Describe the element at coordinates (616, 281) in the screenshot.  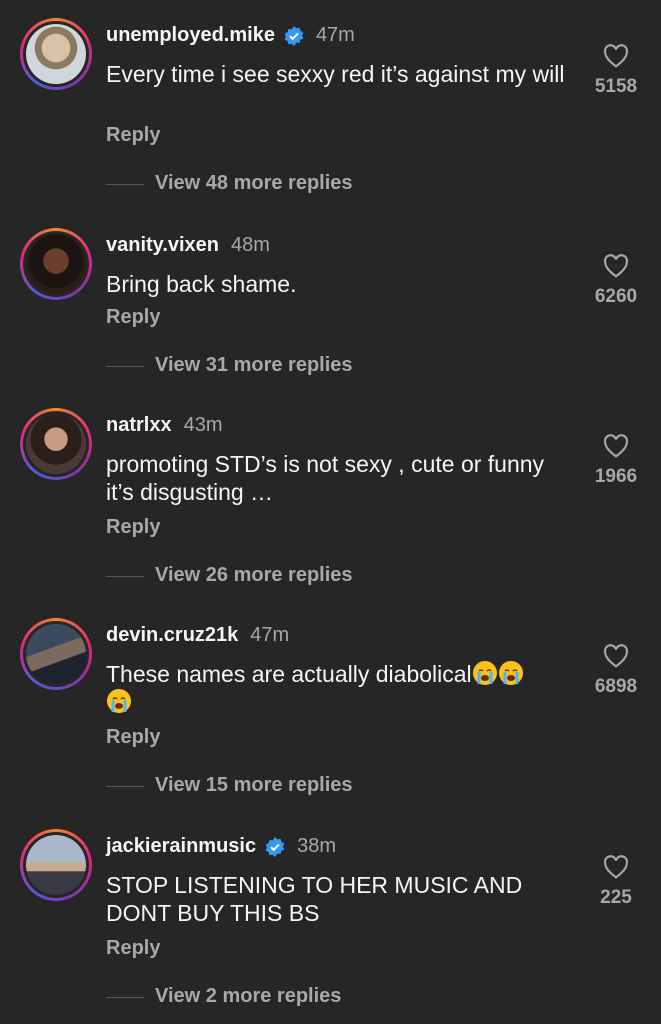
I see `like-area: 6260` at that location.